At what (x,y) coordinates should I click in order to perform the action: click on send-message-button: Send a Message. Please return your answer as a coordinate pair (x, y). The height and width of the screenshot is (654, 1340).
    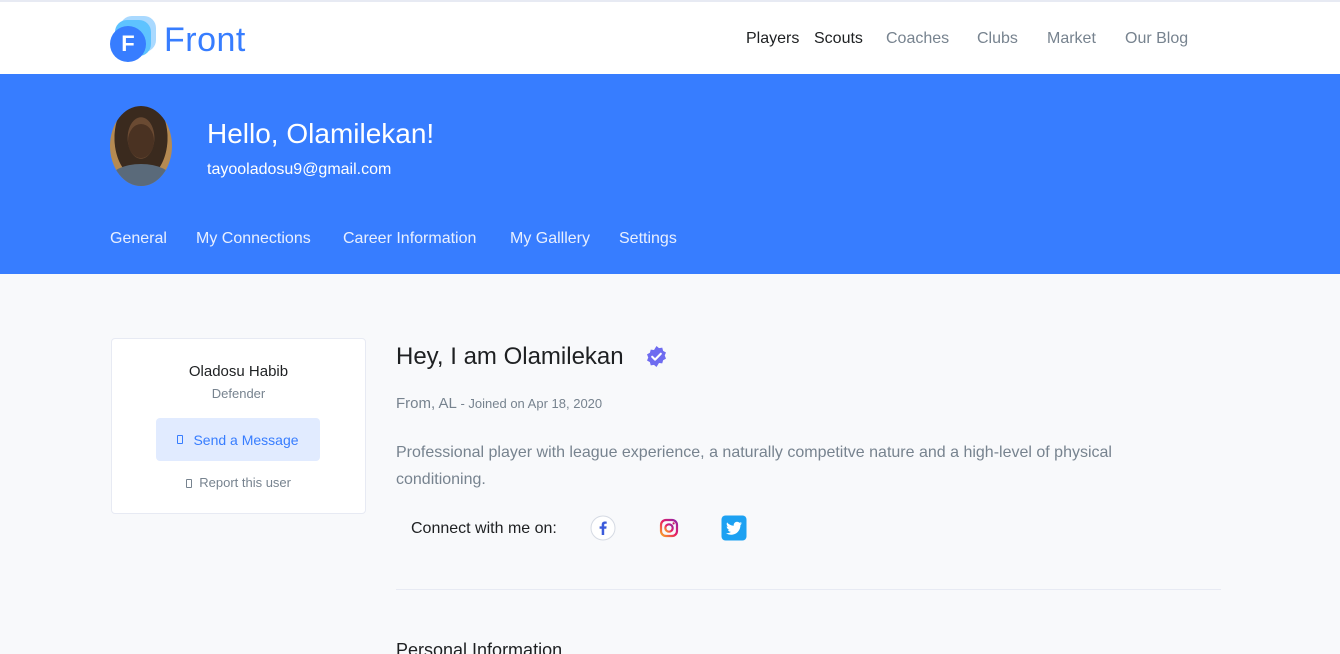
    Looking at the image, I should click on (238, 439).